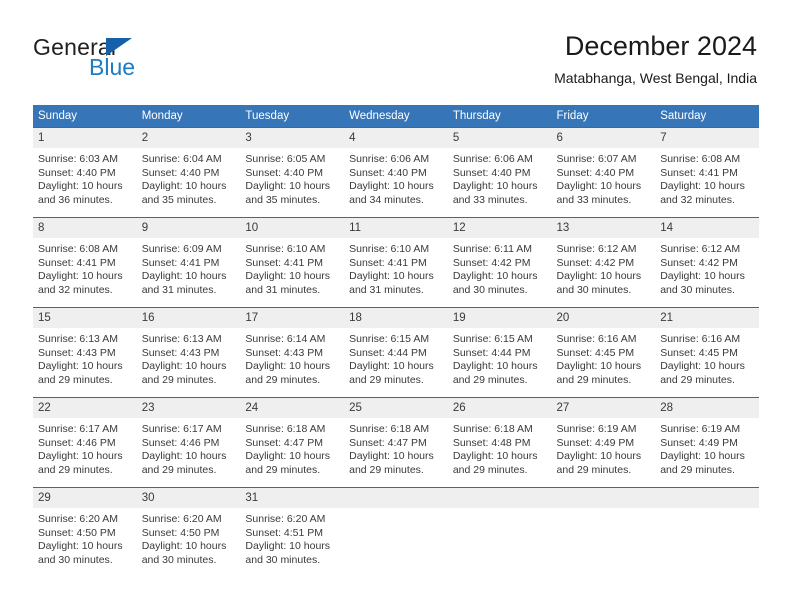  I want to click on day-number: 5, so click(499, 138).